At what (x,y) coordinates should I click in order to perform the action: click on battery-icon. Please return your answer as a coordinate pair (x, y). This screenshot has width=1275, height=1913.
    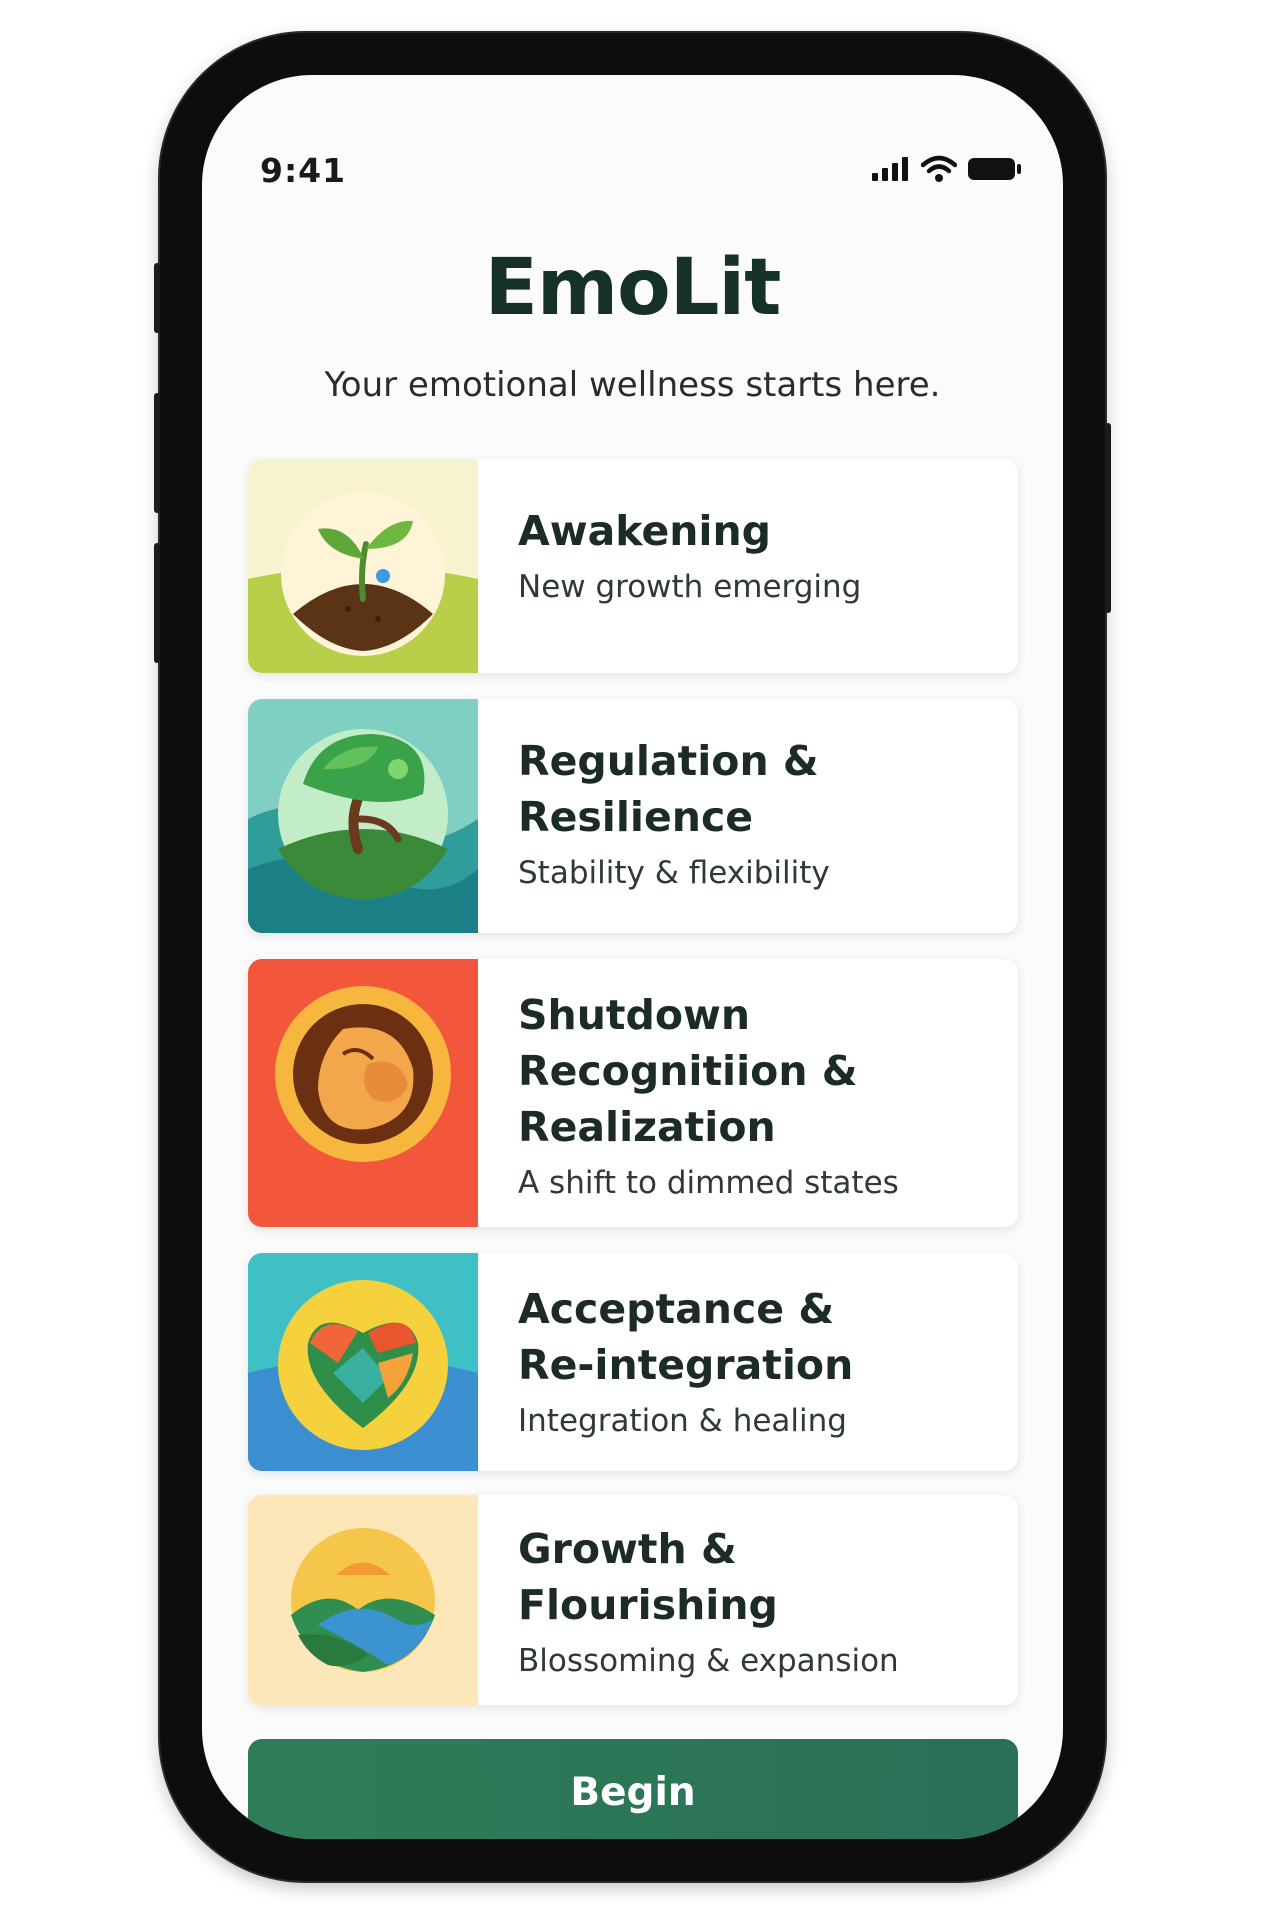
    Looking at the image, I should click on (994, 169).